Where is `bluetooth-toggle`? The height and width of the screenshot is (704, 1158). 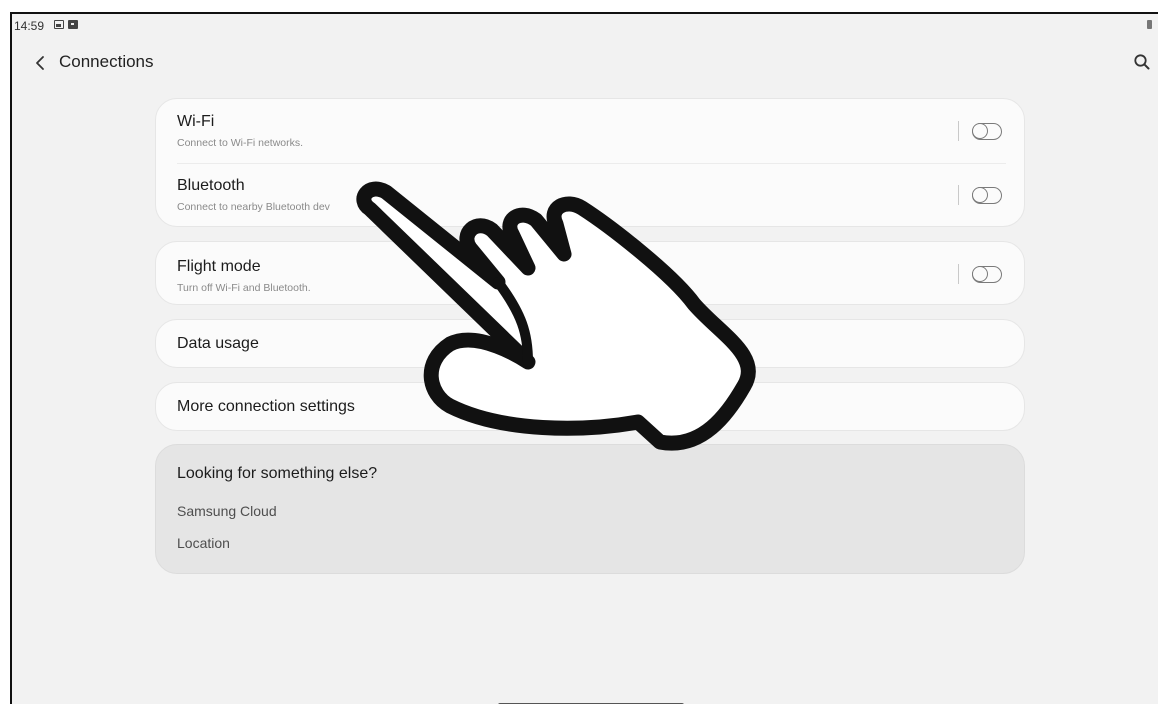 bluetooth-toggle is located at coordinates (987, 195).